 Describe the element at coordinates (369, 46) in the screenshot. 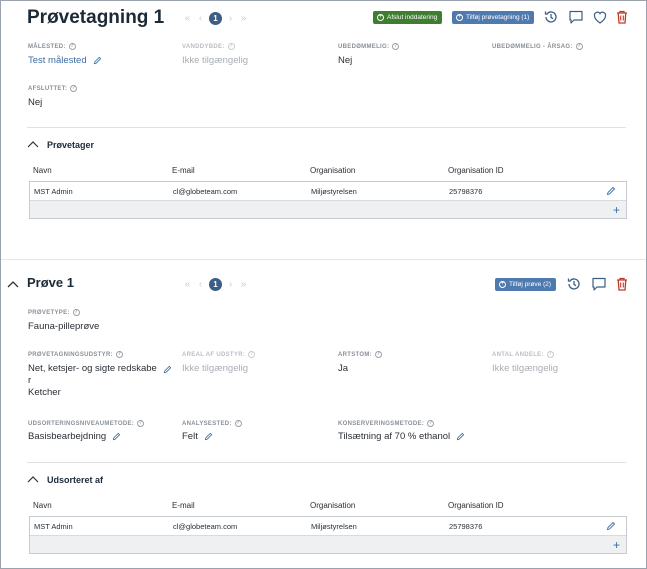

I see `ubedommelig-label: UBEDØMMELIG:?` at that location.